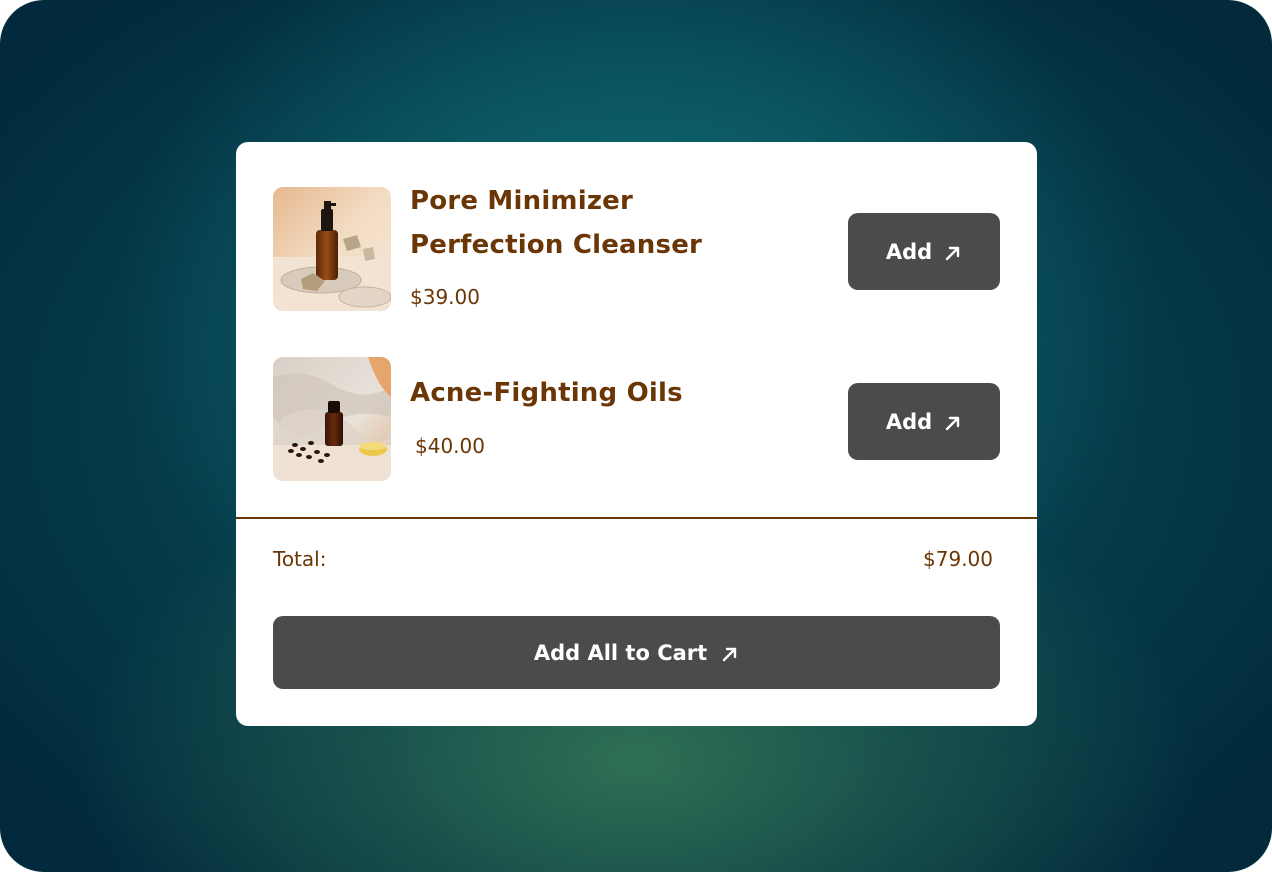 Image resolution: width=1272 pixels, height=872 pixels. I want to click on product-price: $39.00, so click(445, 297).